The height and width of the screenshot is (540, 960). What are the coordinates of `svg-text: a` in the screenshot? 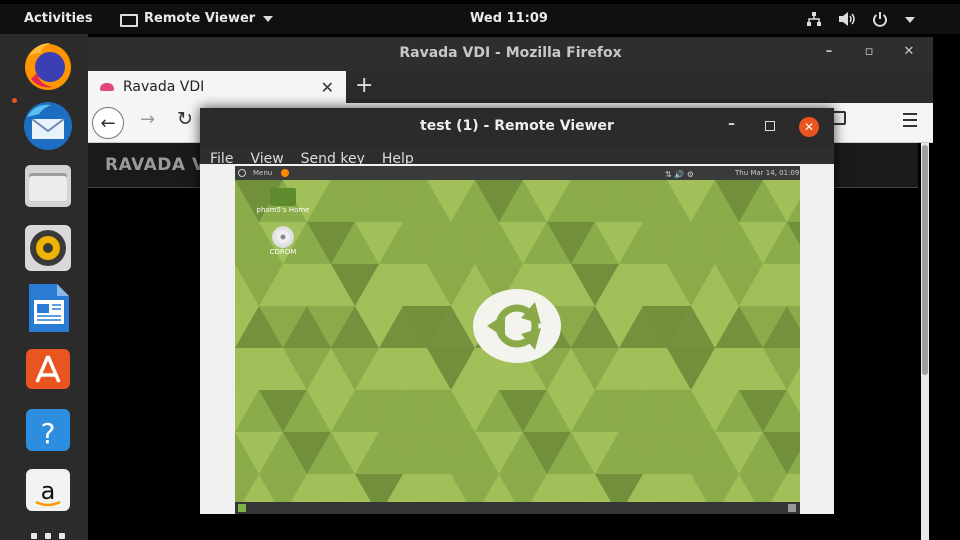 It's located at (48, 491).